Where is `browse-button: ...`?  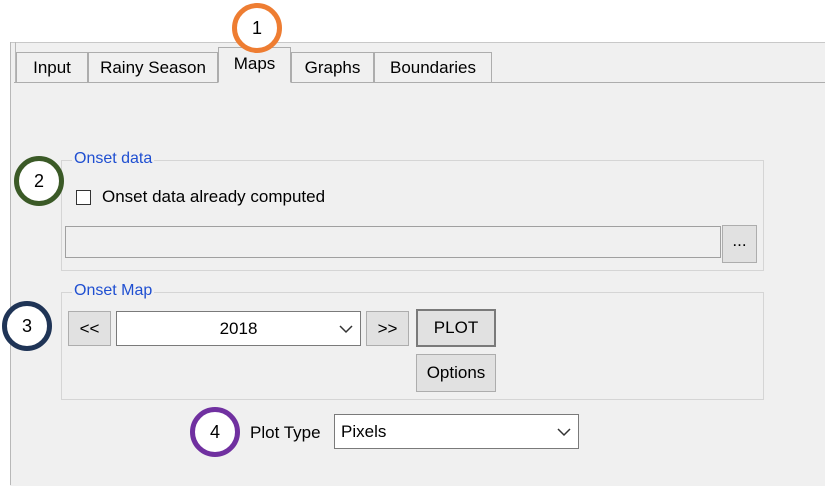 browse-button: ... is located at coordinates (739, 244).